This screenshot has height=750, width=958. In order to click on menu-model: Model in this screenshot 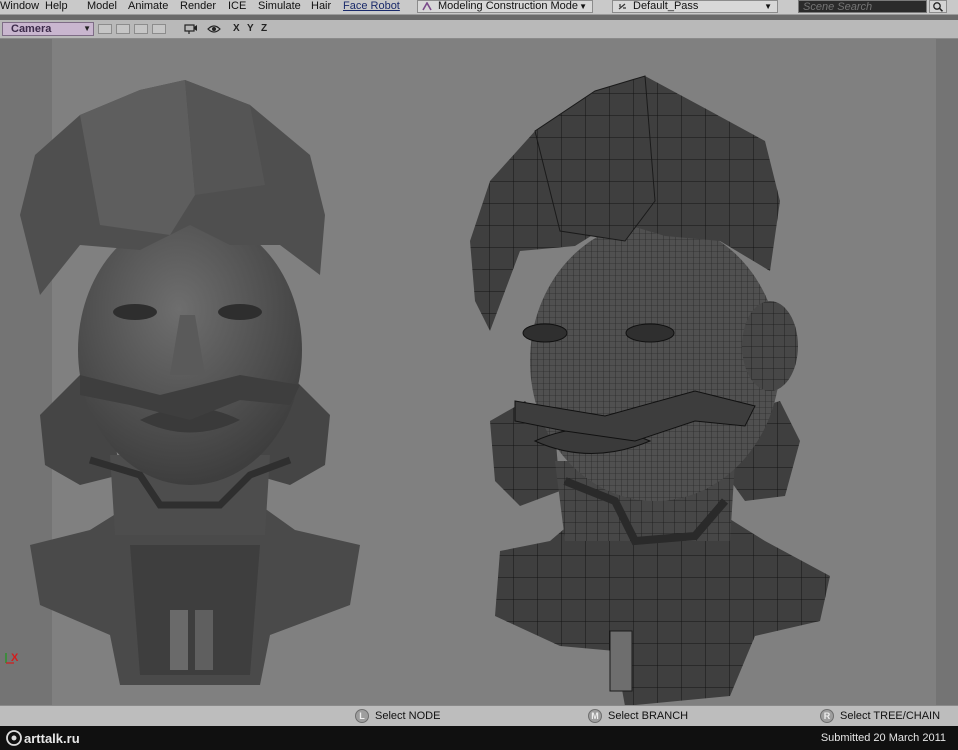, I will do `click(102, 7)`.